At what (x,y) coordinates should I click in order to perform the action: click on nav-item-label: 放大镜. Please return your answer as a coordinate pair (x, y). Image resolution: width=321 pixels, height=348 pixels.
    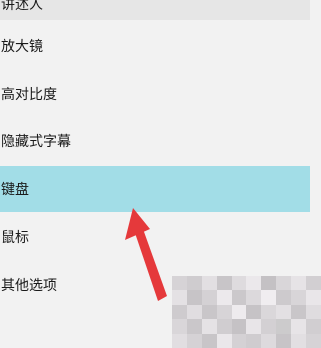
    Looking at the image, I should click on (22, 47).